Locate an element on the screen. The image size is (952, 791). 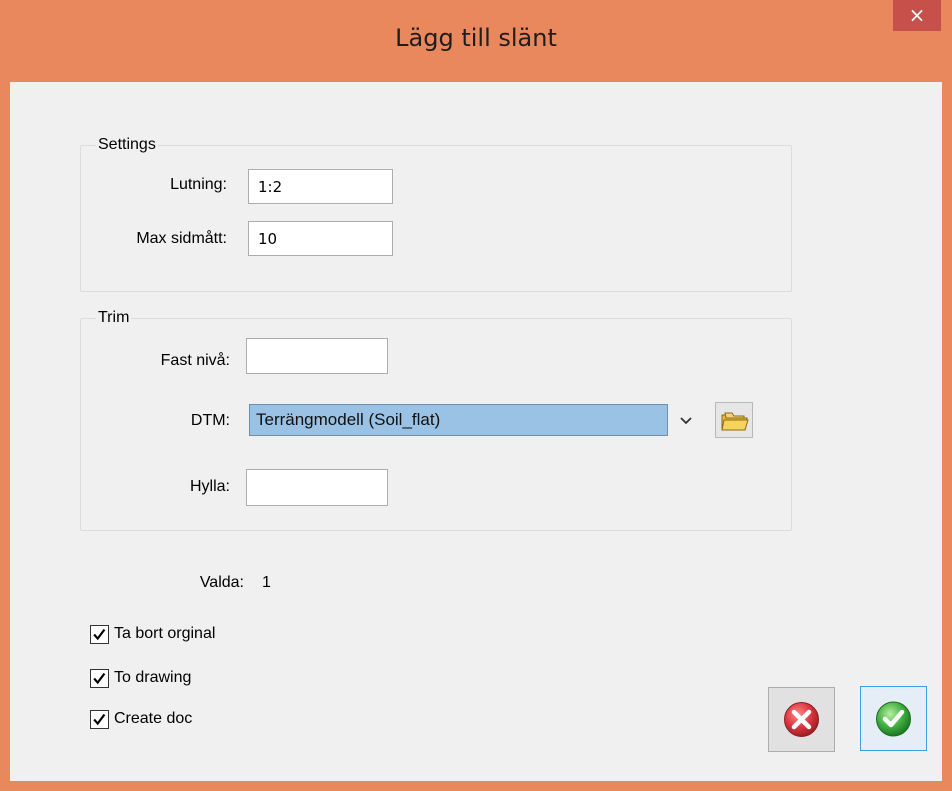
close-button: × is located at coordinates (917, 15).